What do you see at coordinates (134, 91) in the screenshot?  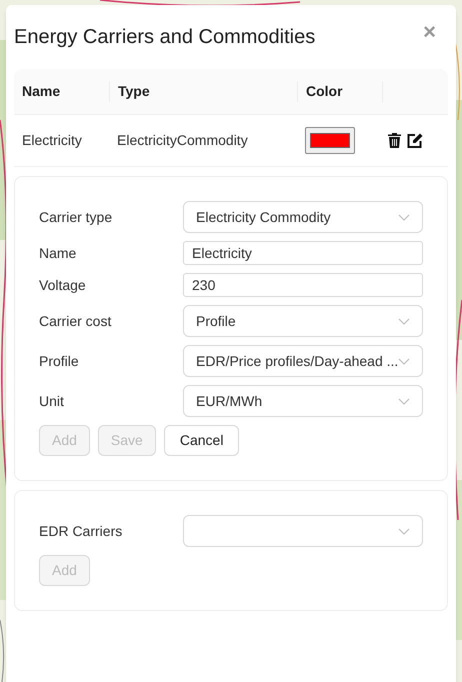 I see `column-header: Type` at bounding box center [134, 91].